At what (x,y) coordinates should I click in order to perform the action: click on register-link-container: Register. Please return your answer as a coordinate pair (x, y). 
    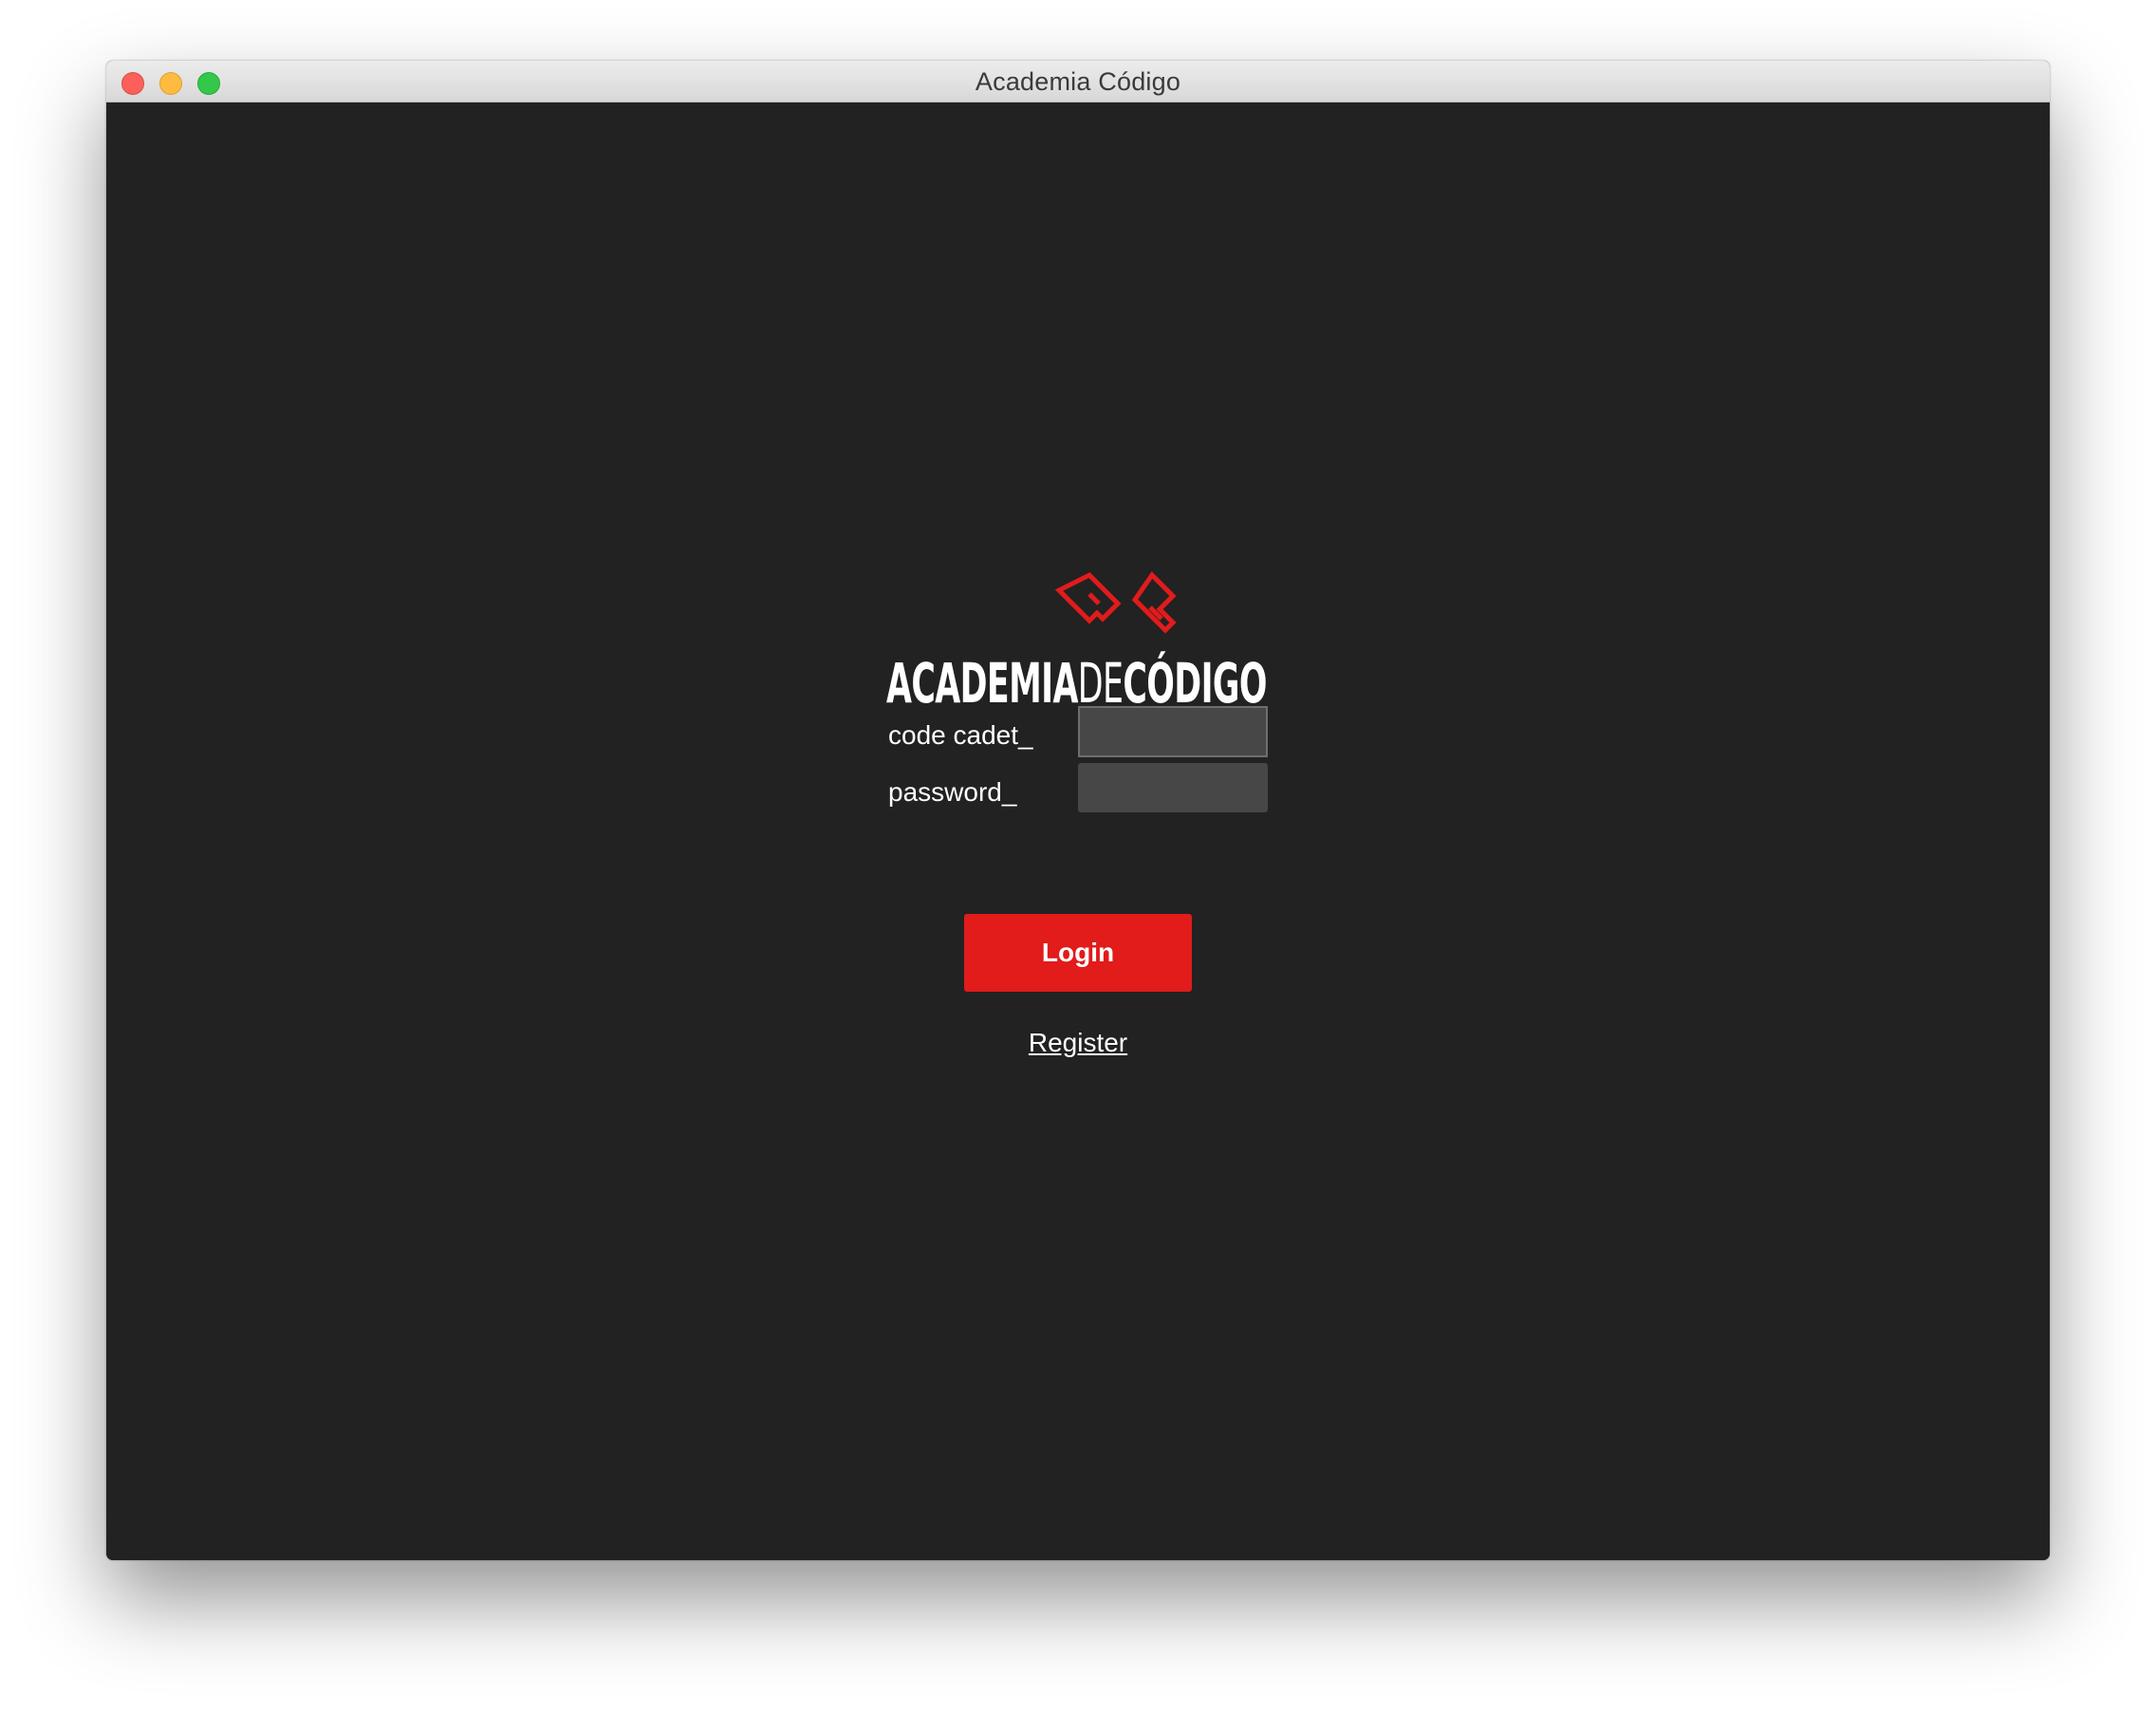
    Looking at the image, I should click on (1078, 1043).